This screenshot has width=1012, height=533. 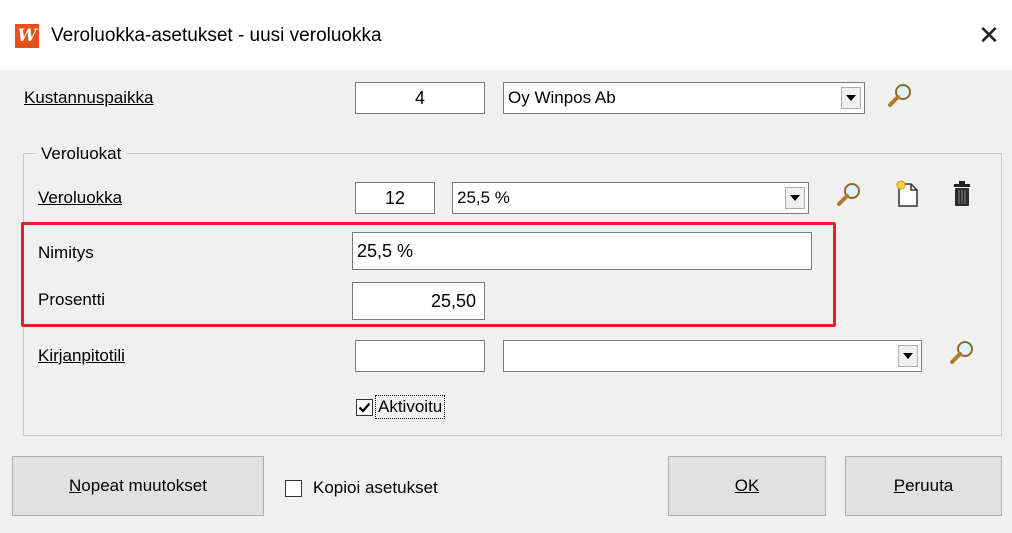 What do you see at coordinates (410, 407) in the screenshot?
I see `aktivoitu-label: Aktivoitu` at bounding box center [410, 407].